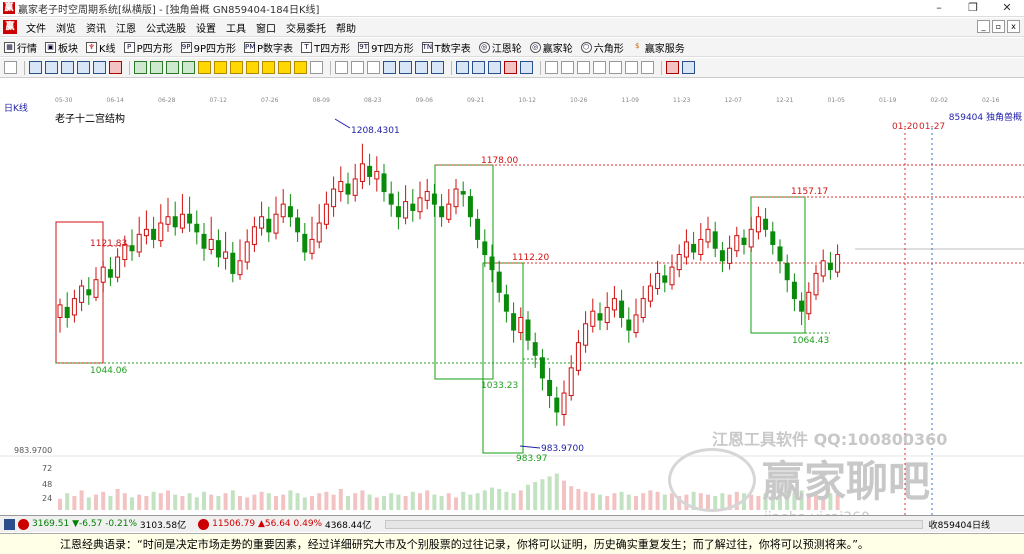 Image resolution: width=1024 pixels, height=554 pixels. Describe the element at coordinates (357, 67) in the screenshot. I see `crosshair-tool-icon` at that location.